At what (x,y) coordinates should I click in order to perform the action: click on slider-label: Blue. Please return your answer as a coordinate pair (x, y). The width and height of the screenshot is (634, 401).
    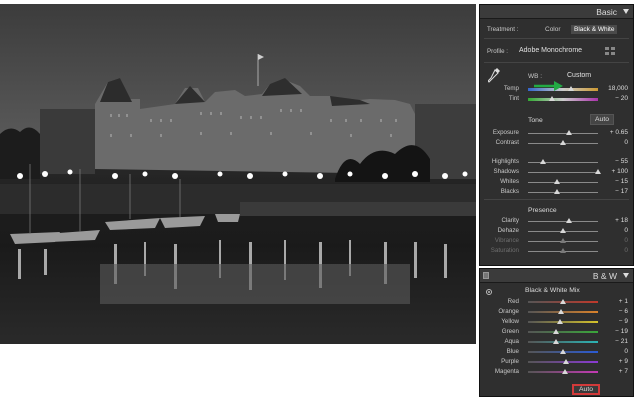
    Looking at the image, I should click on (512, 351).